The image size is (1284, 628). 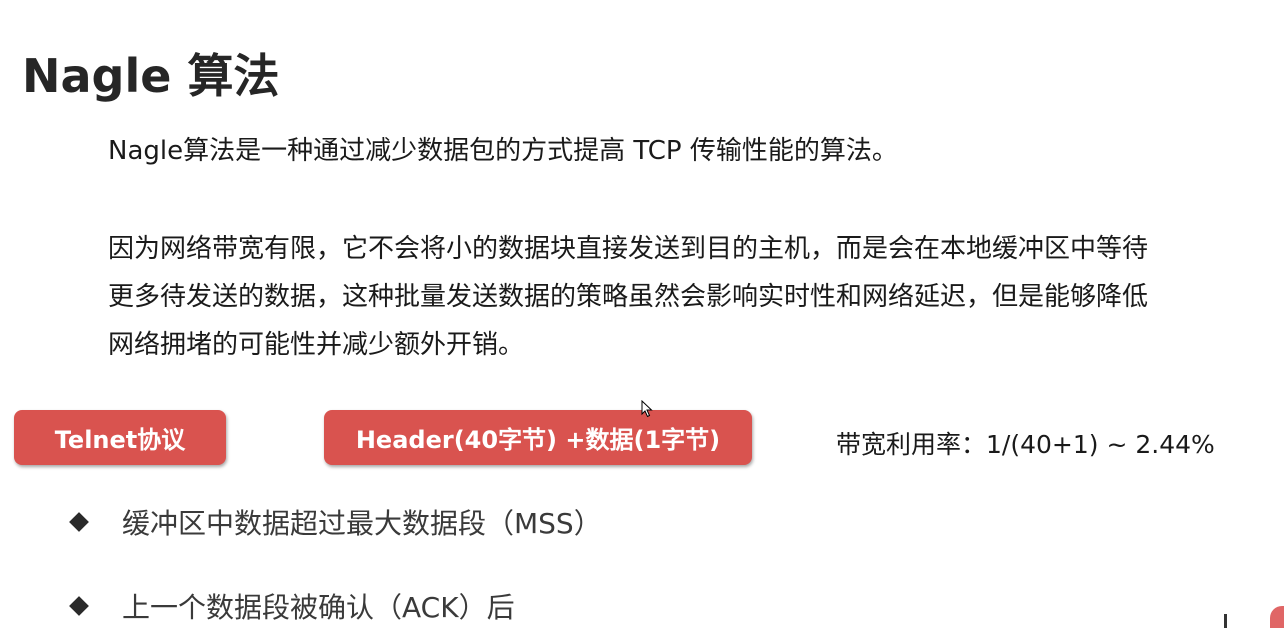 I want to click on bullet-text: 上一个数据段被确认（ACK）后, so click(x=318, y=607).